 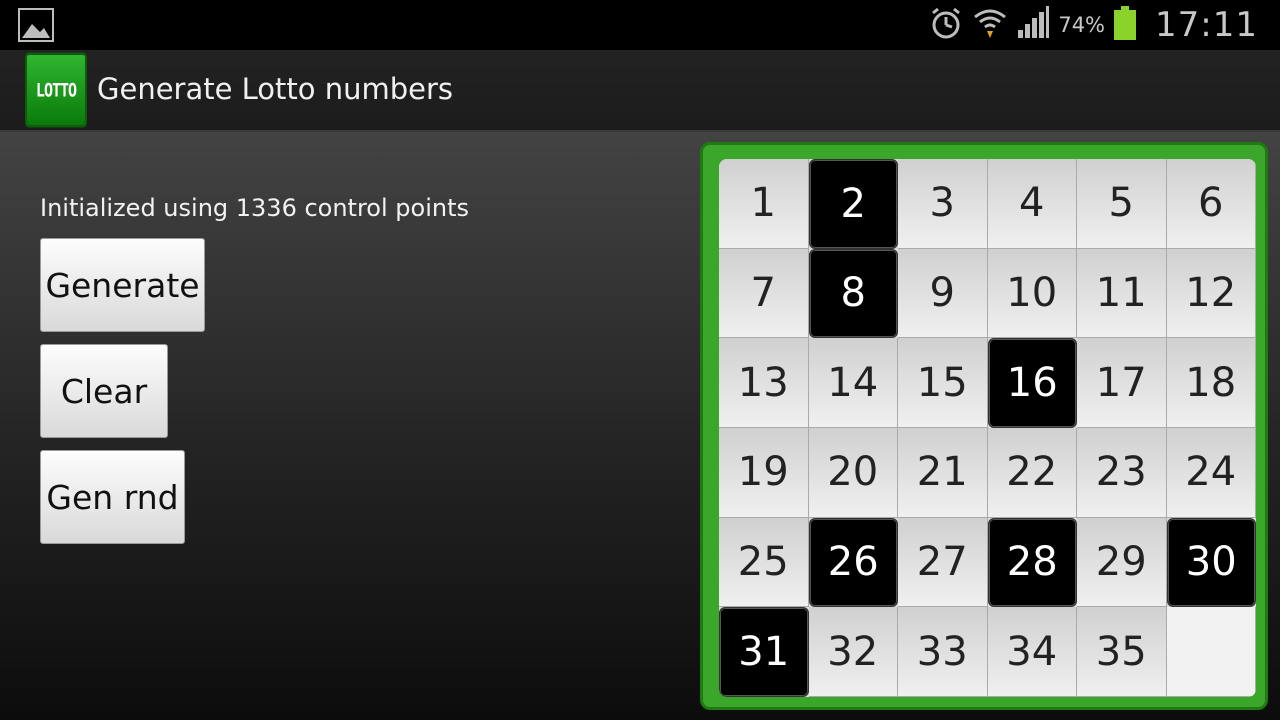 What do you see at coordinates (853, 293) in the screenshot?
I see `lotto-cell-8: 8` at bounding box center [853, 293].